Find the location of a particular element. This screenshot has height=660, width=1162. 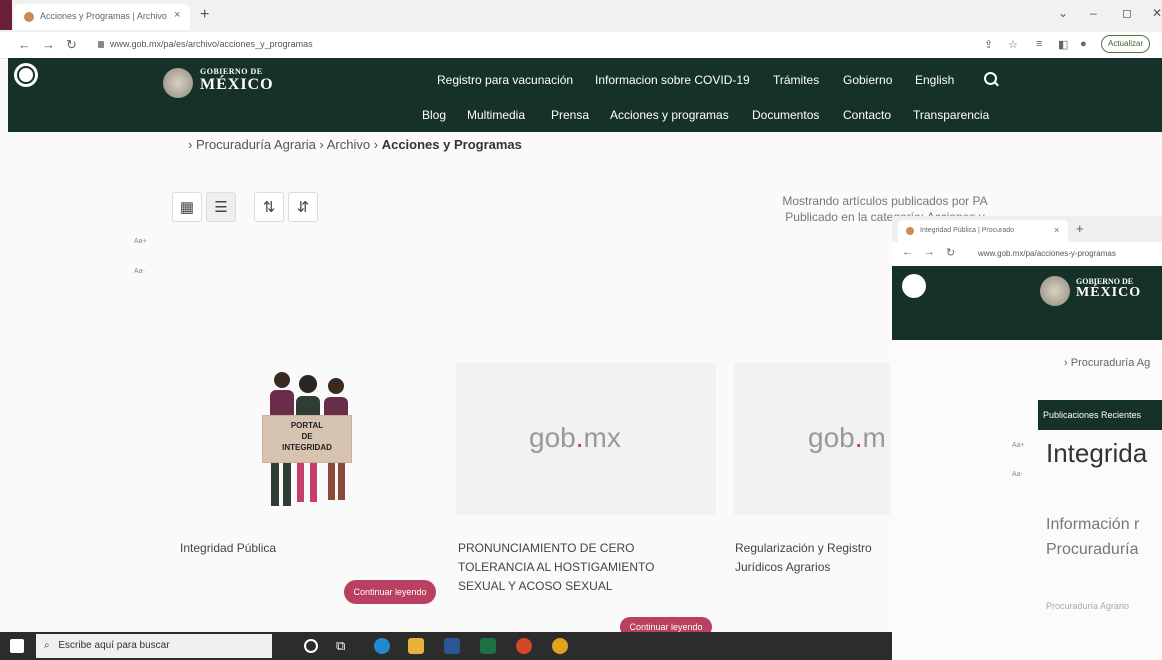

nav-acciones: Acciones y programas is located at coordinates (669, 115).